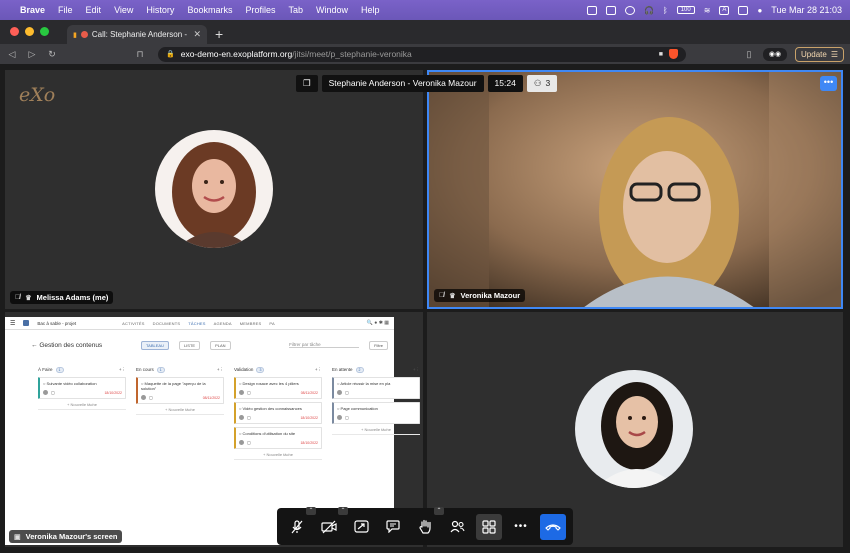 The height and width of the screenshot is (553, 850). What do you see at coordinates (32, 54) in the screenshot?
I see `forward-icon: ▷` at bounding box center [32, 54].